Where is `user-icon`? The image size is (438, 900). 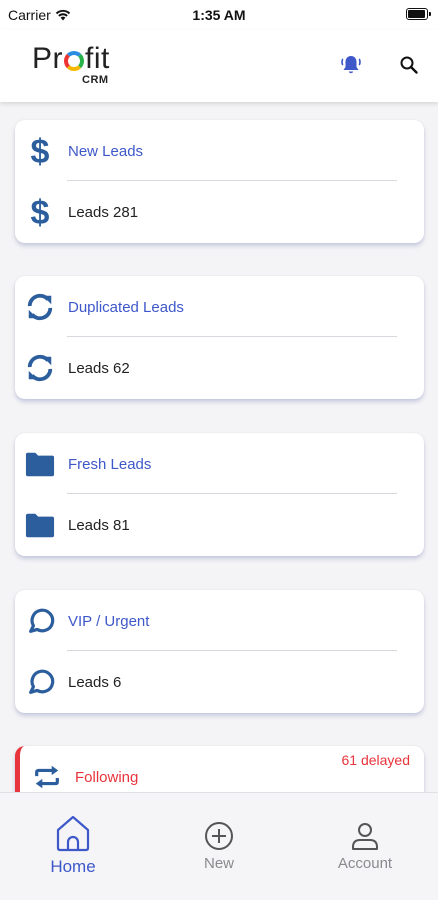
user-icon is located at coordinates (365, 836).